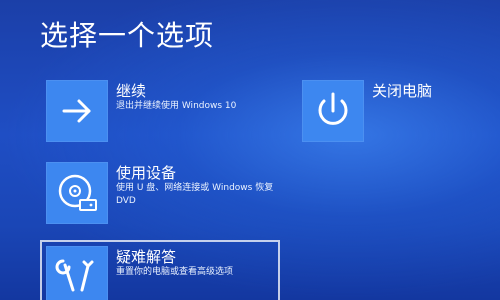 Image resolution: width=500 pixels, height=300 pixels. What do you see at coordinates (127, 35) in the screenshot?
I see `page-title: 选择一个选项` at bounding box center [127, 35].